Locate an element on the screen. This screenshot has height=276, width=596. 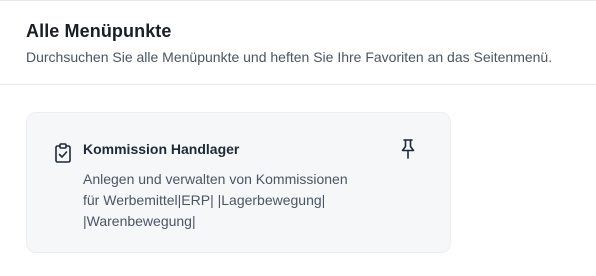
top-divider is located at coordinates (298, 0).